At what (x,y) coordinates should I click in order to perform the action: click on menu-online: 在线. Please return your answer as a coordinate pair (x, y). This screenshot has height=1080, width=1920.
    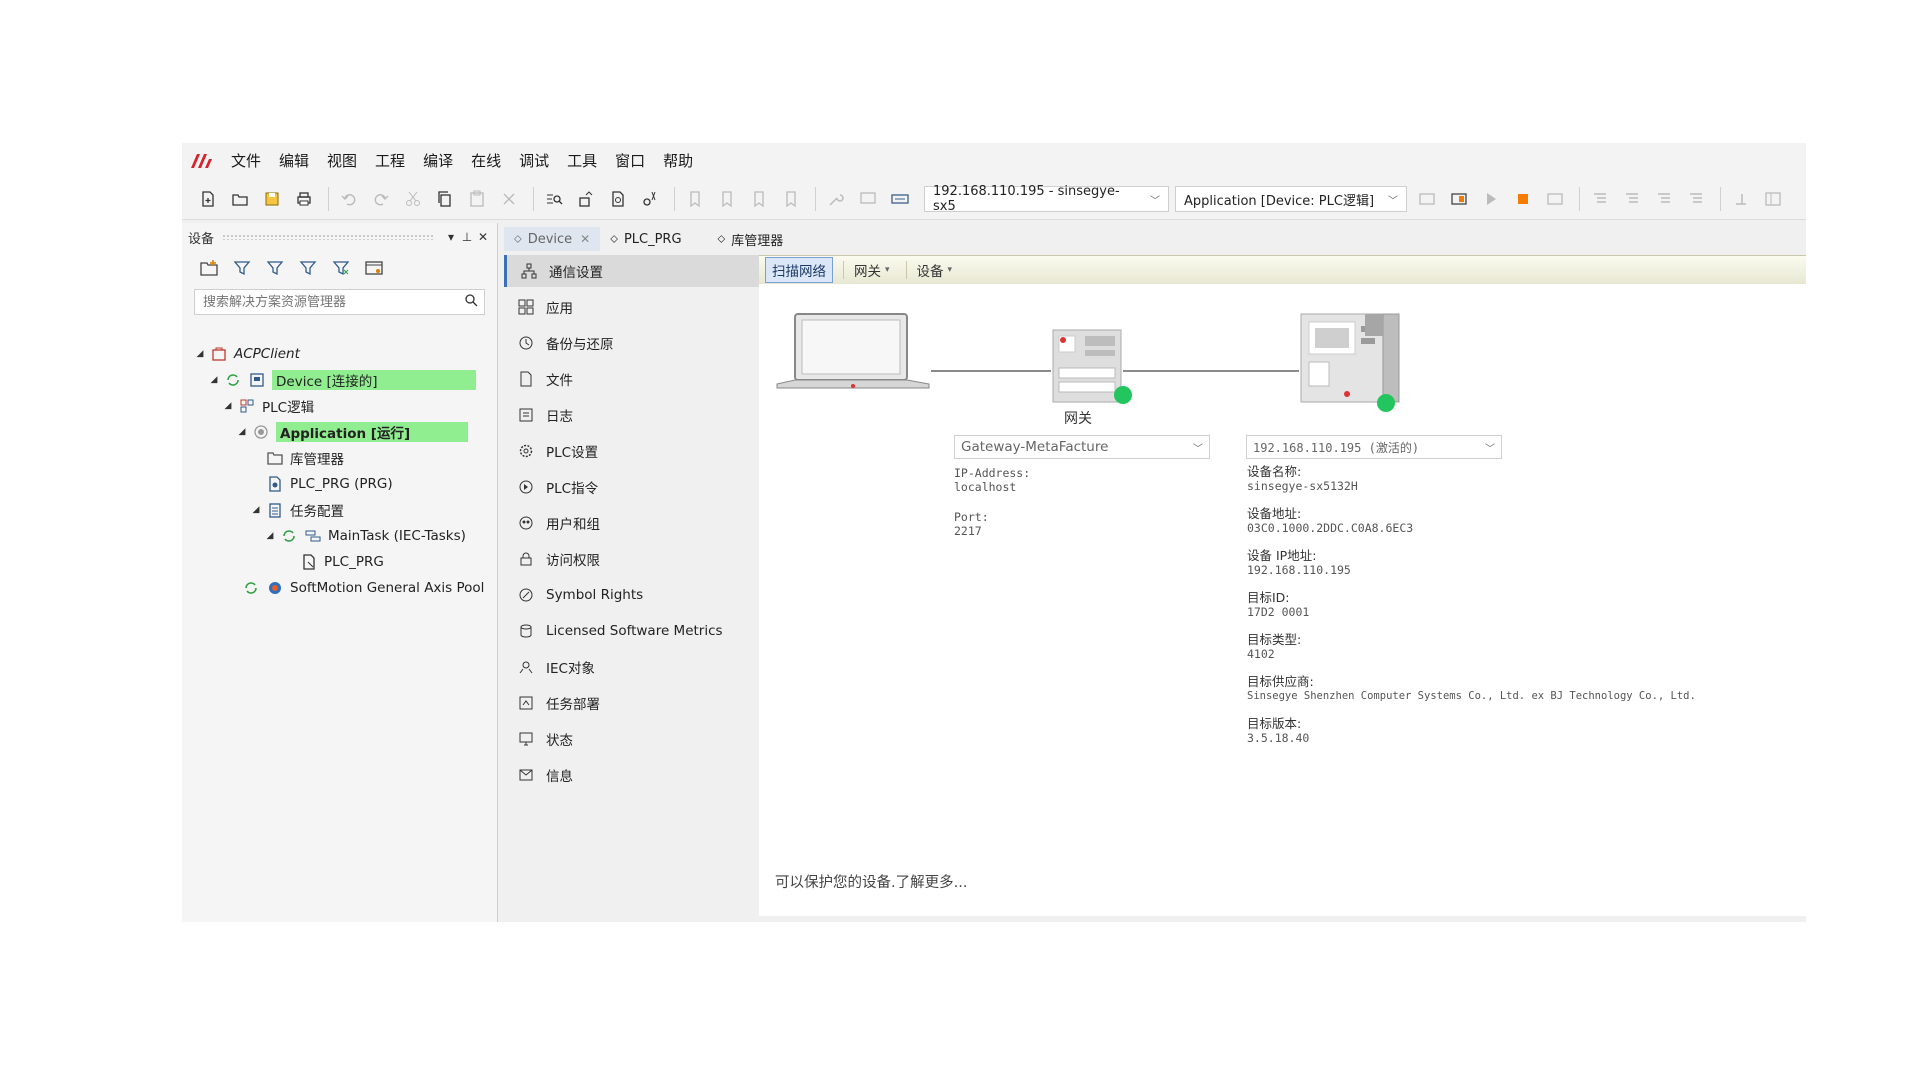
    Looking at the image, I should click on (486, 161).